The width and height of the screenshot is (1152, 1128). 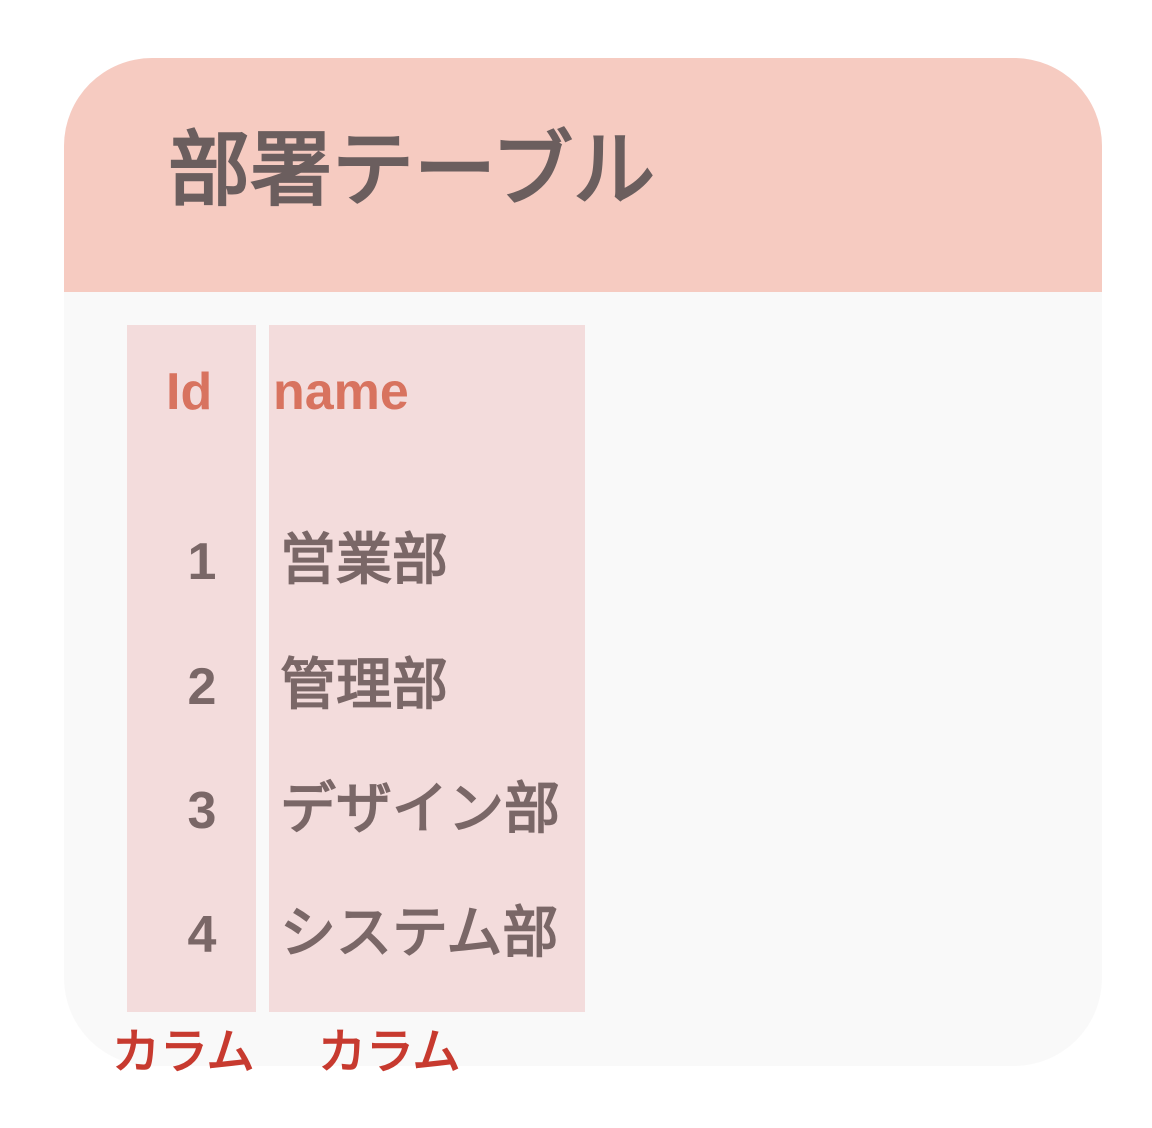 What do you see at coordinates (364, 685) in the screenshot?
I see `cell-name: 管理部` at bounding box center [364, 685].